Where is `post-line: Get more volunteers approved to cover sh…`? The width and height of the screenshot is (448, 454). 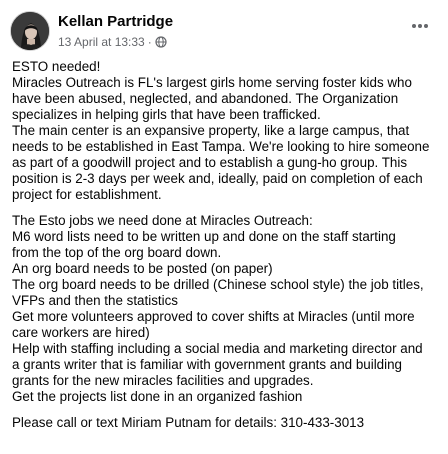 post-line: Get more volunteers approved to cover sh… is located at coordinates (213, 316).